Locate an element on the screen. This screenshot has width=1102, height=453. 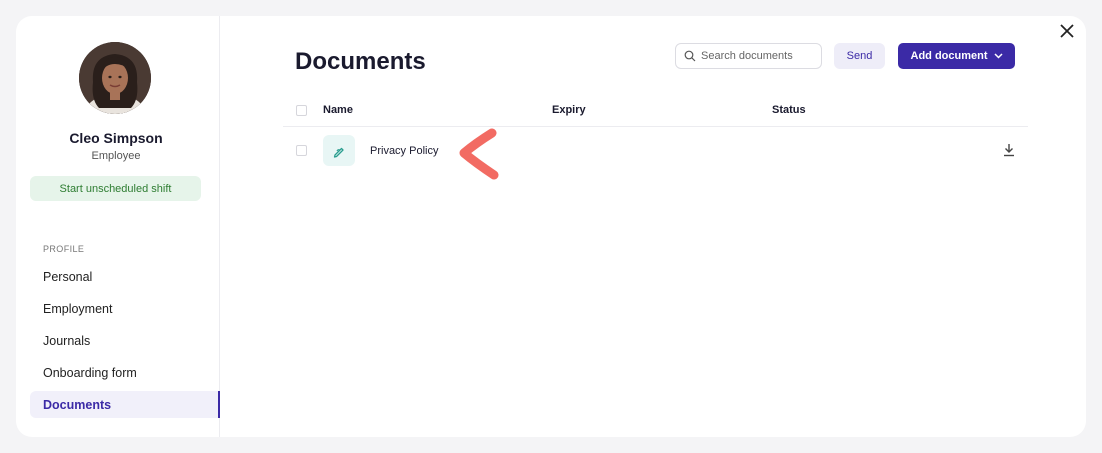
close-icon is located at coordinates (1067, 31).